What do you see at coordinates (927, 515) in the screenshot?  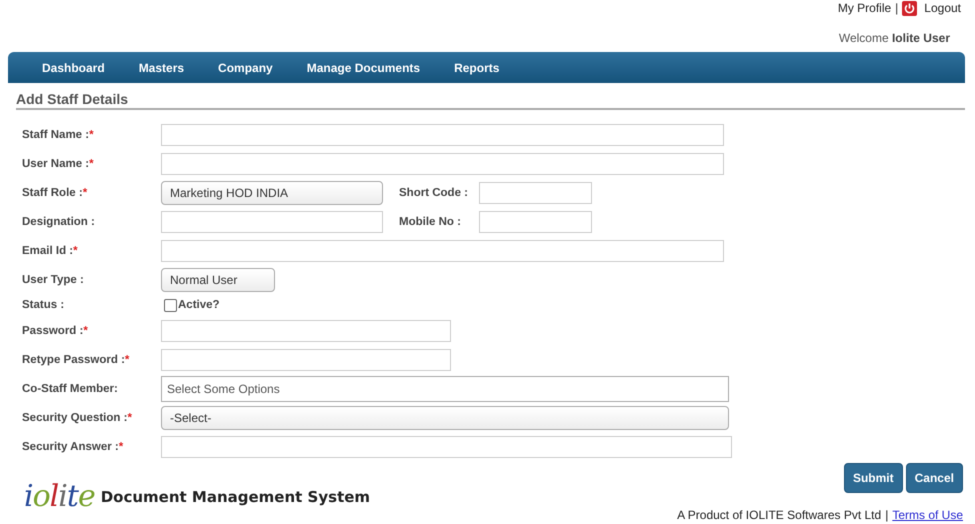 I see `terms-link: Terms of Use` at bounding box center [927, 515].